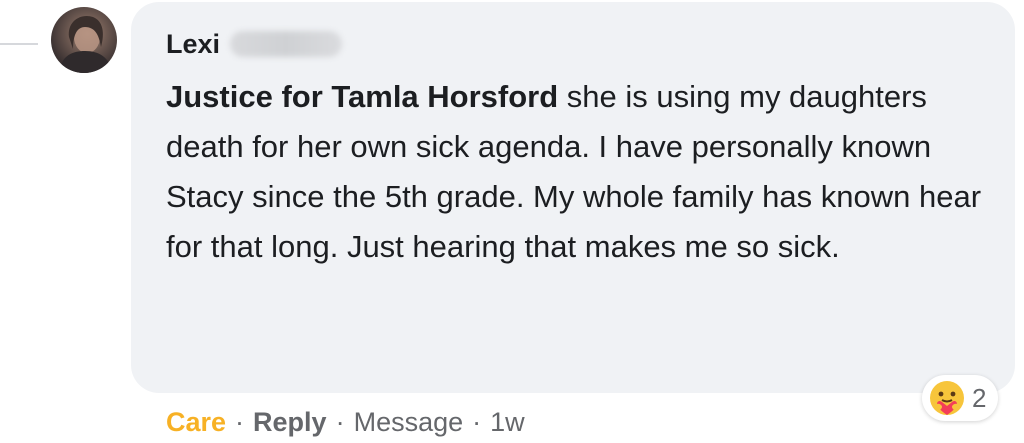 The height and width of the screenshot is (443, 1024). Describe the element at coordinates (86, 44) in the screenshot. I see `avatar-photo-icon` at that location.